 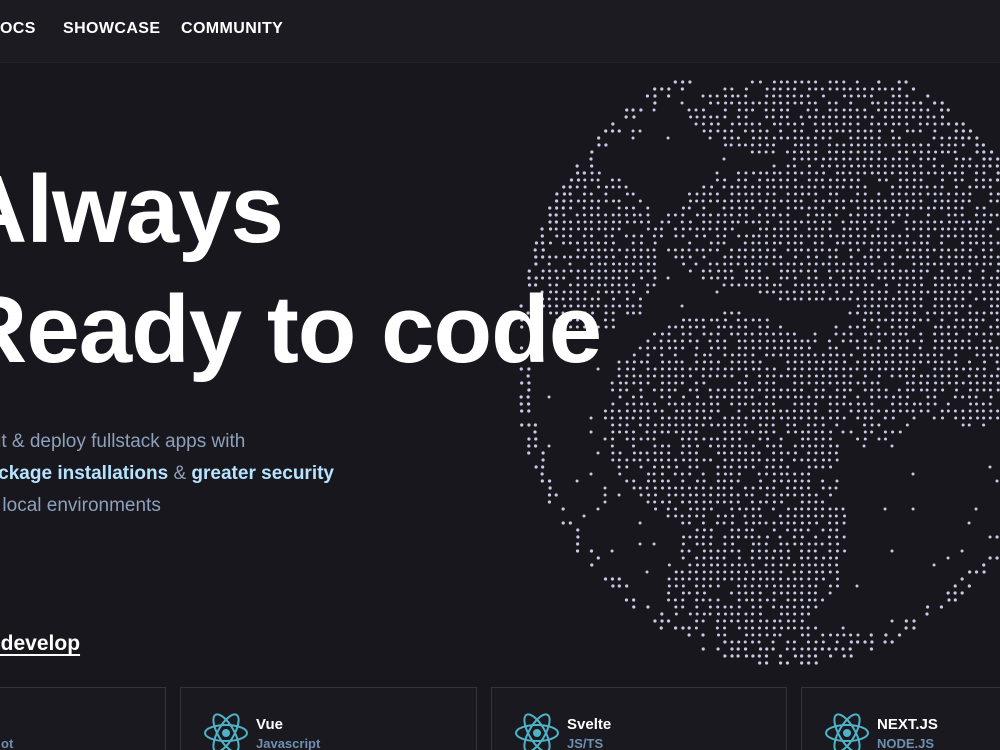 I want to click on subtitle-line-2: package installations & greater security, so click(x=167, y=474).